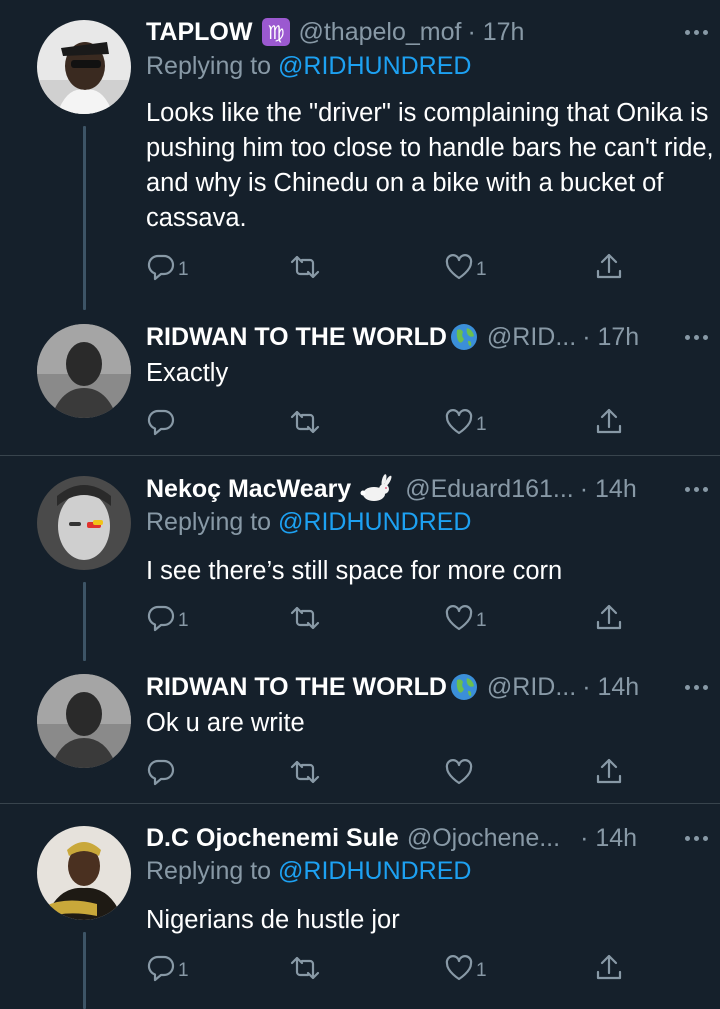 Image resolution: width=720 pixels, height=1009 pixels. I want to click on zodiac-badge-icon: ♍, so click(276, 32).